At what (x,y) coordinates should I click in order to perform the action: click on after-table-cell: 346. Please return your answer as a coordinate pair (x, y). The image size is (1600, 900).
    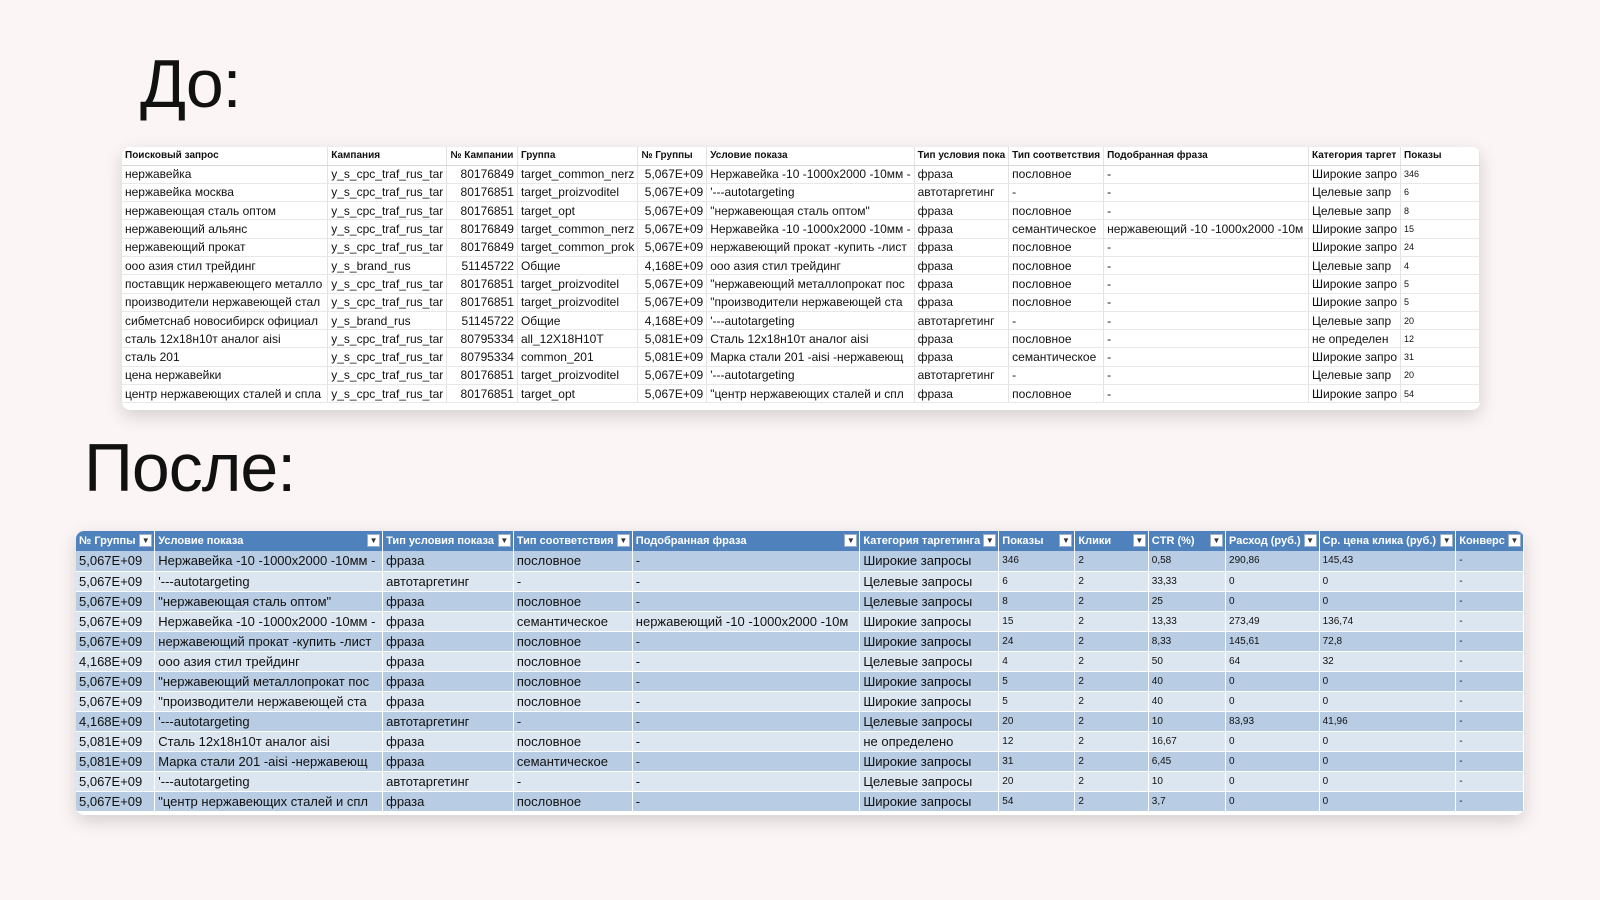
    Looking at the image, I should click on (1037, 561).